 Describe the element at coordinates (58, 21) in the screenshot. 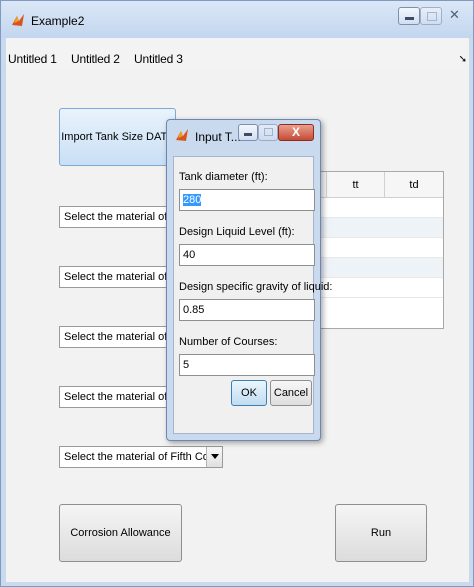

I see `window-title: Example2` at that location.